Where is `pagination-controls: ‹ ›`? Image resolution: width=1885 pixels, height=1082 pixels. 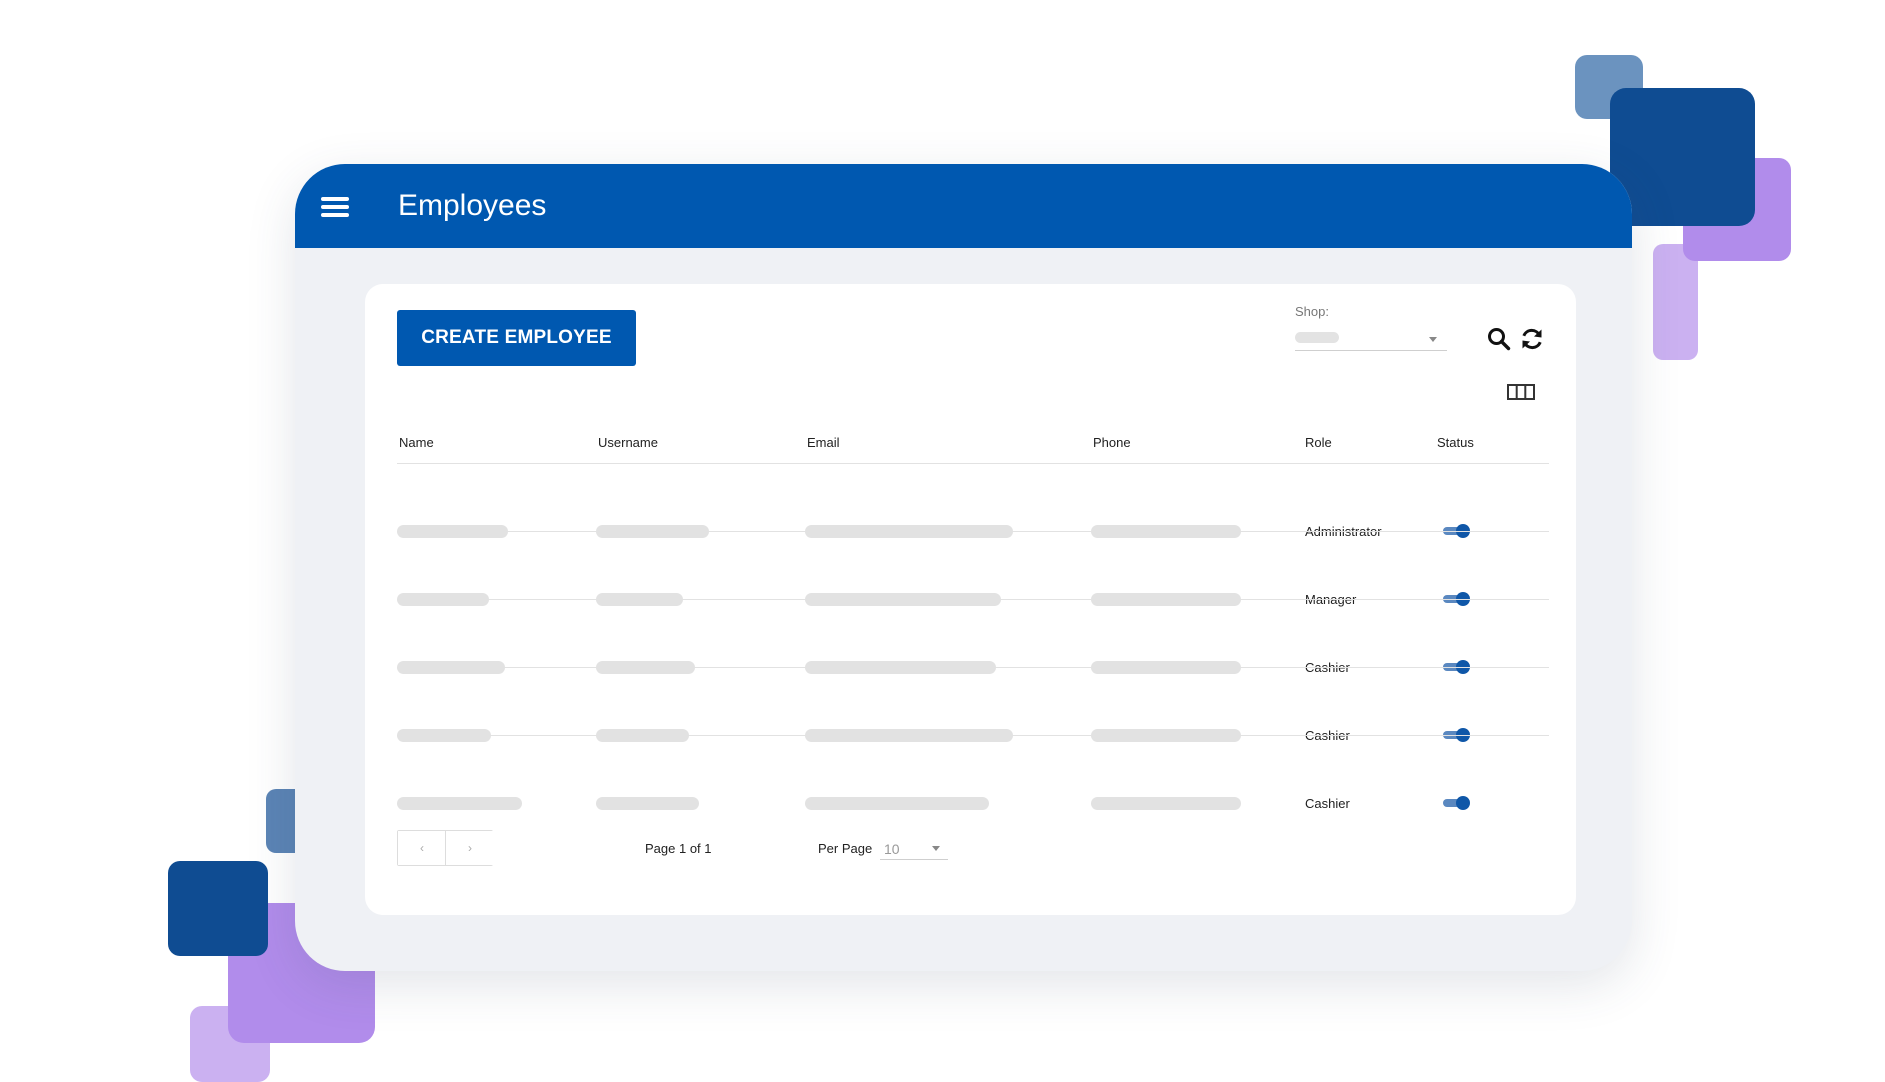 pagination-controls: ‹ › is located at coordinates (445, 848).